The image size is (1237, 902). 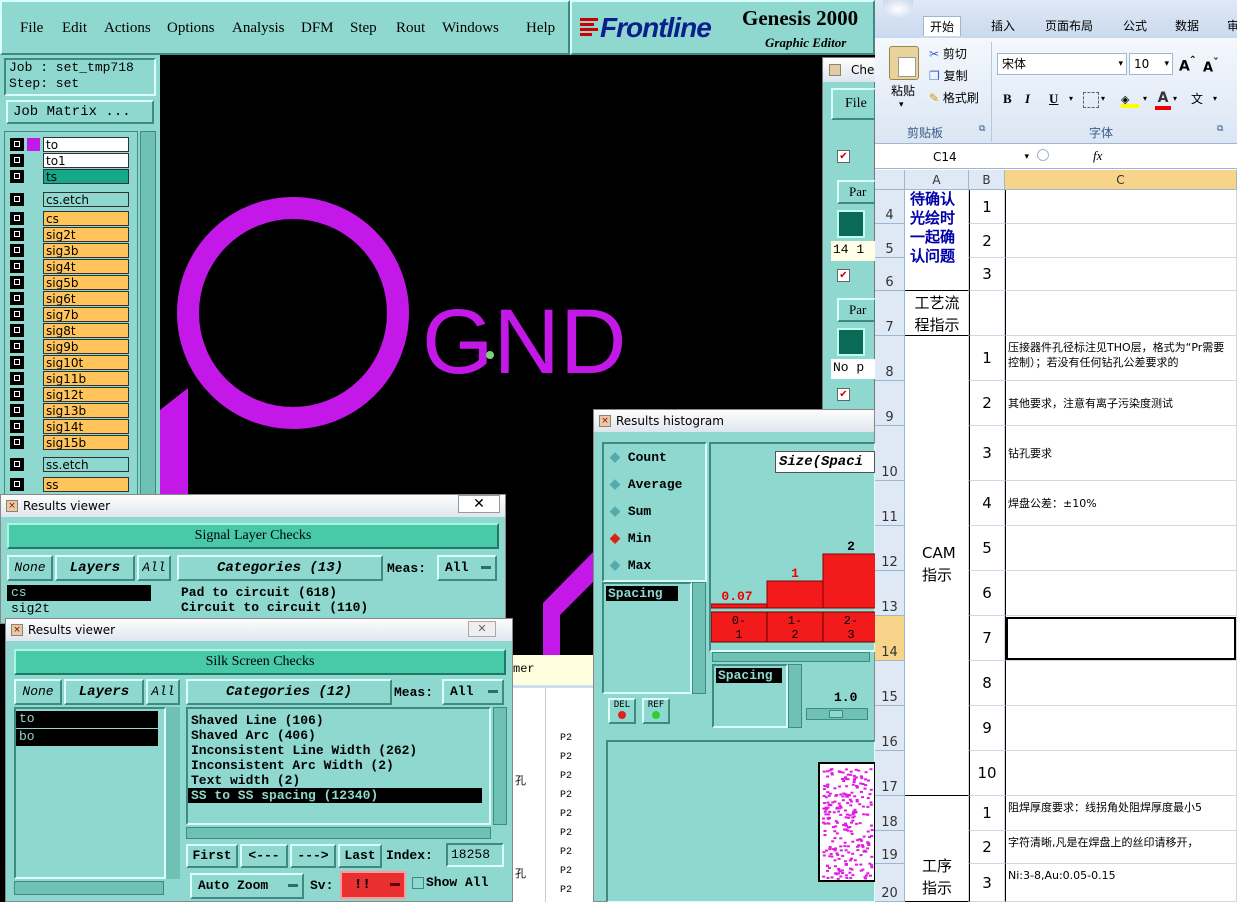 I want to click on list-item: cs, so click(x=79, y=593).